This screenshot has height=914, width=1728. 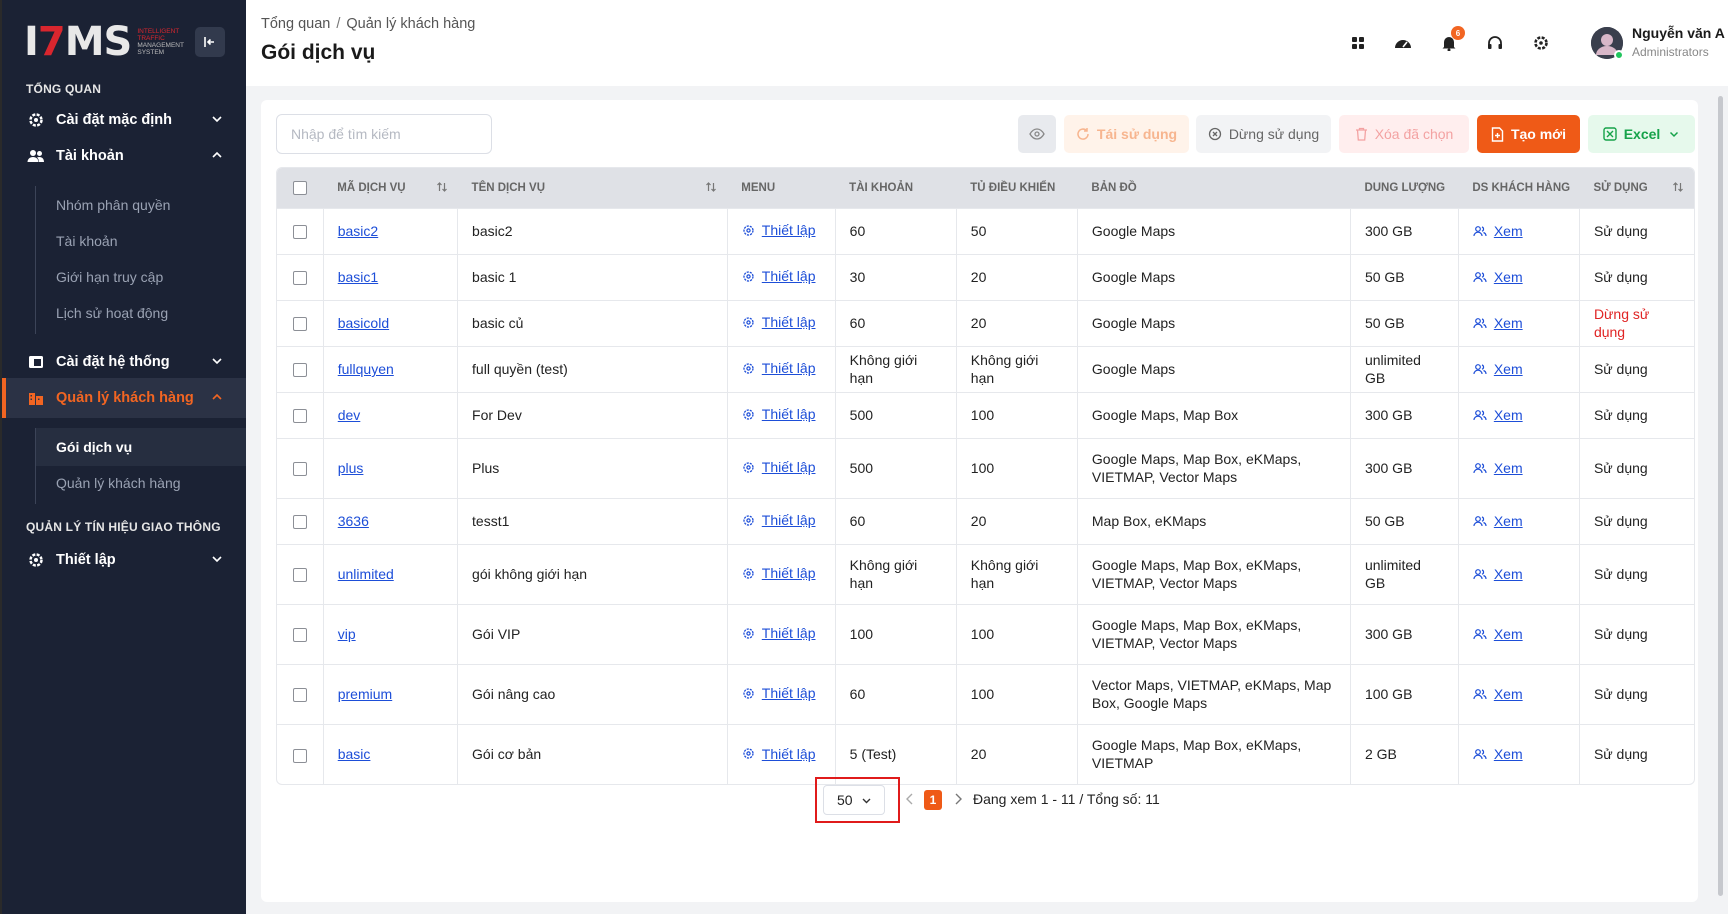 What do you see at coordinates (390, 276) in the screenshot?
I see `cell-service-code: basic1` at bounding box center [390, 276].